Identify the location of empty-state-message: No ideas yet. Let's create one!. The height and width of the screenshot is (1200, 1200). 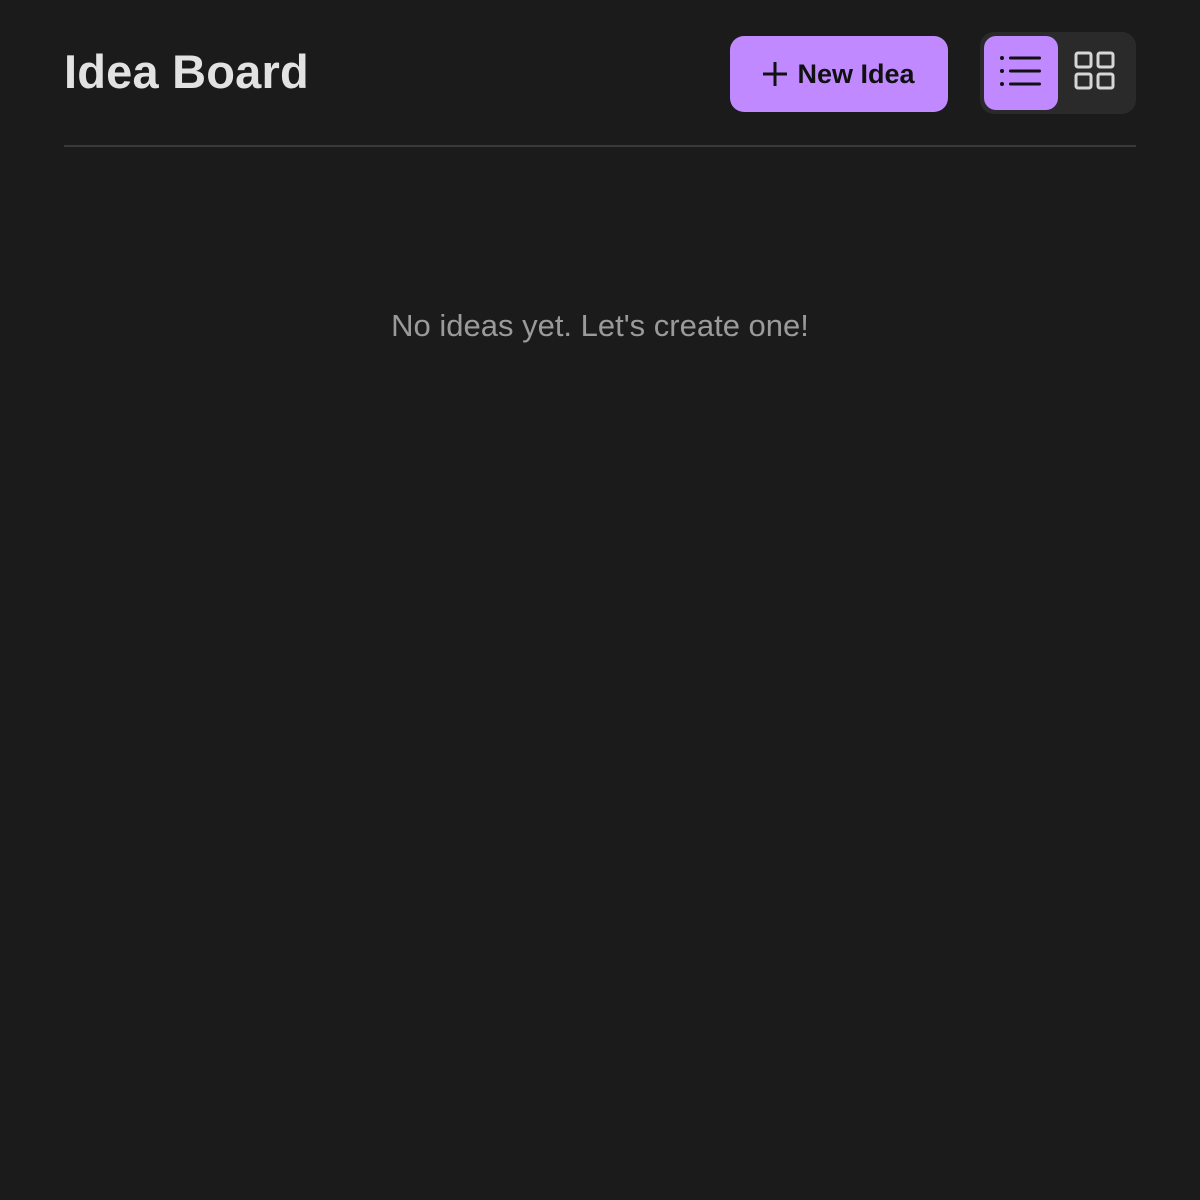
(600, 325).